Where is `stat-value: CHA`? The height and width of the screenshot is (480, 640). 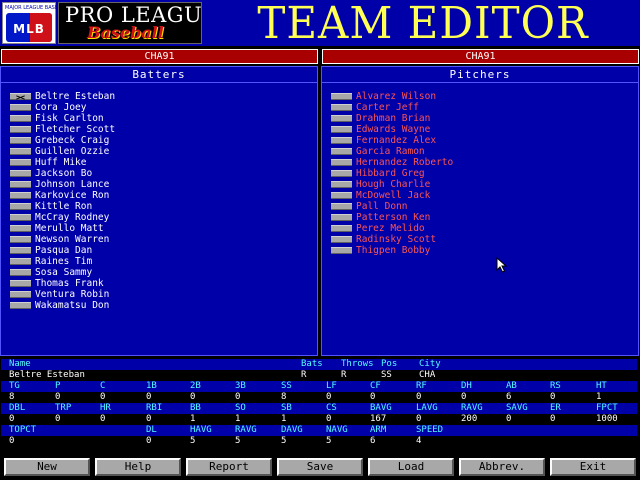 stat-value: CHA is located at coordinates (427, 375).